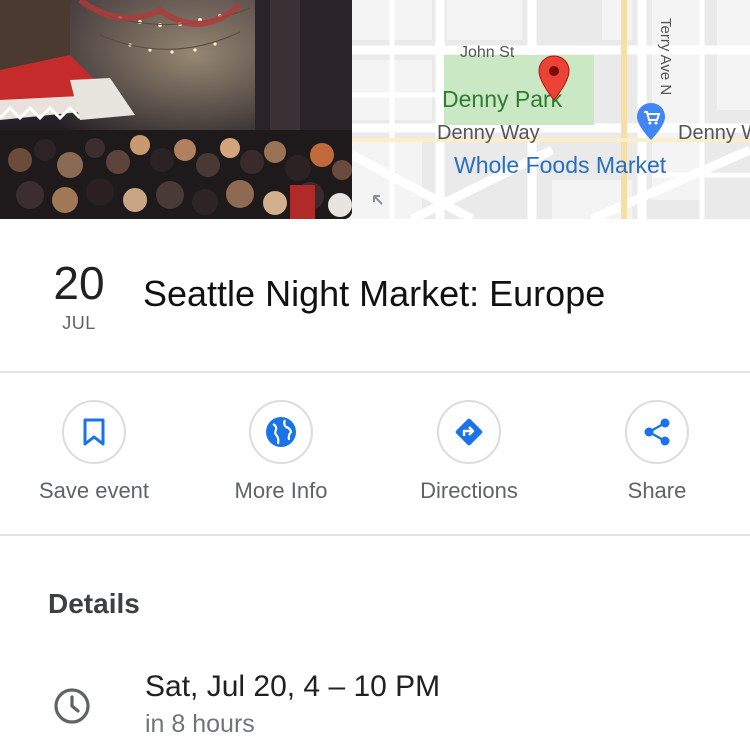  I want to click on directions-icon, so click(469, 432).